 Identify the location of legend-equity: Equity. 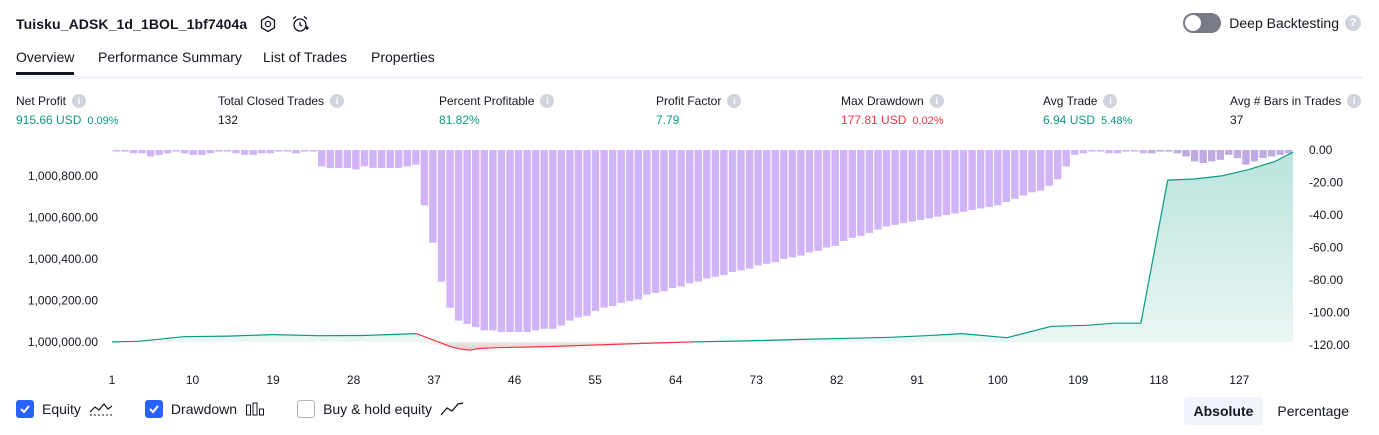
(64, 409).